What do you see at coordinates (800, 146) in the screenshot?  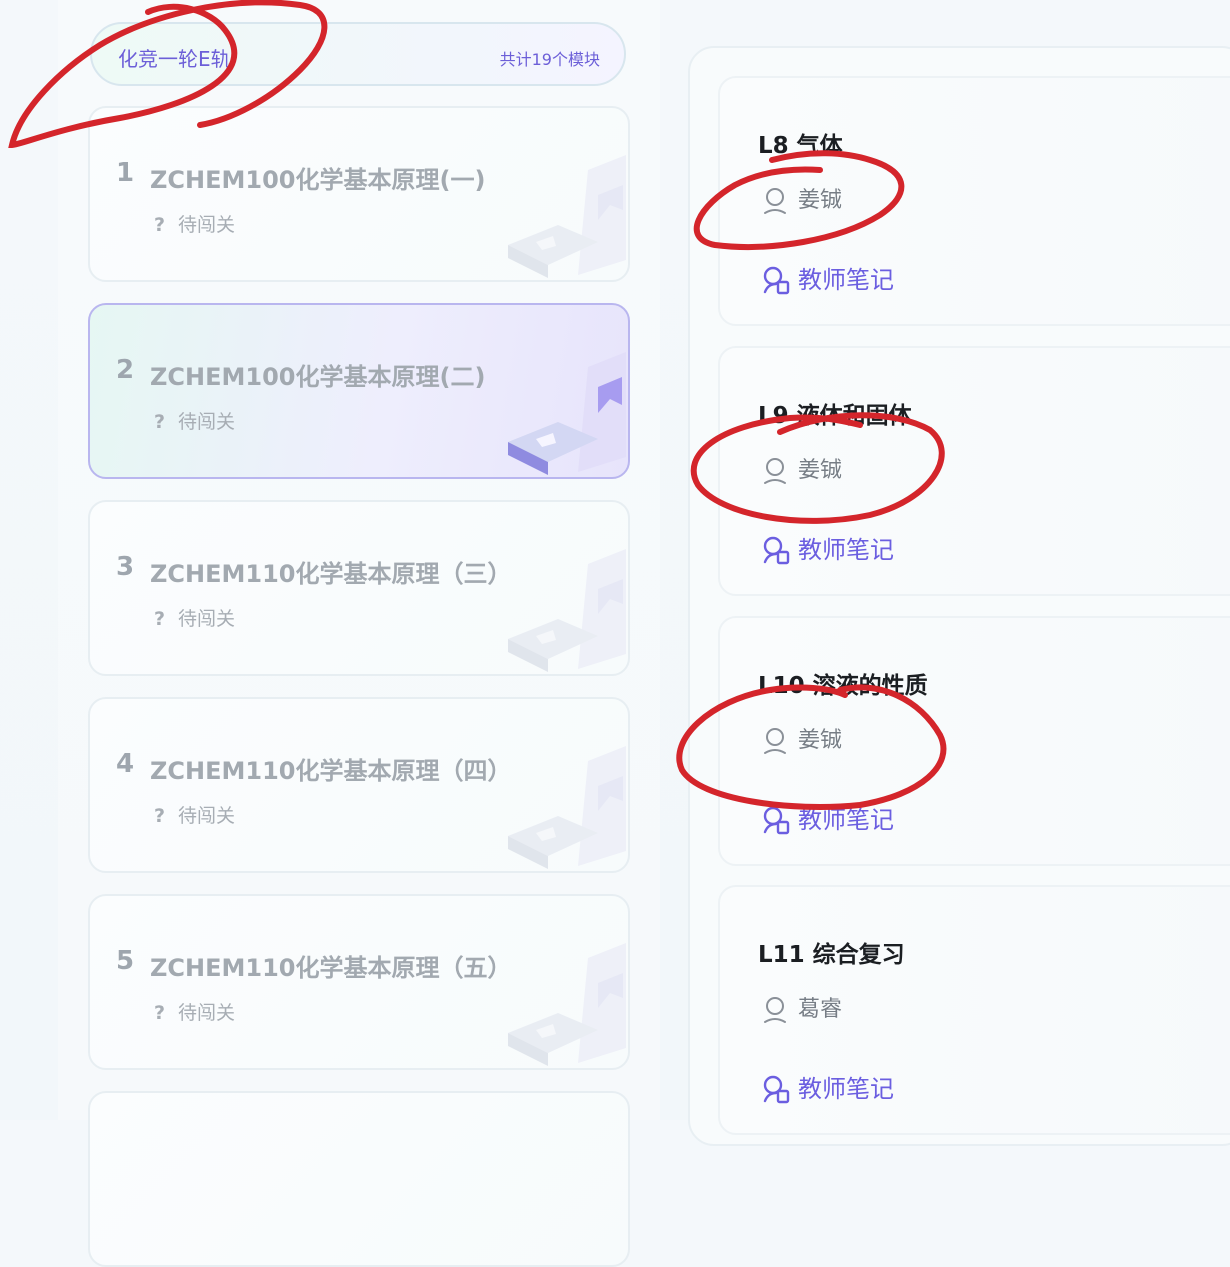 I see `lesson-title: L8 气体` at bounding box center [800, 146].